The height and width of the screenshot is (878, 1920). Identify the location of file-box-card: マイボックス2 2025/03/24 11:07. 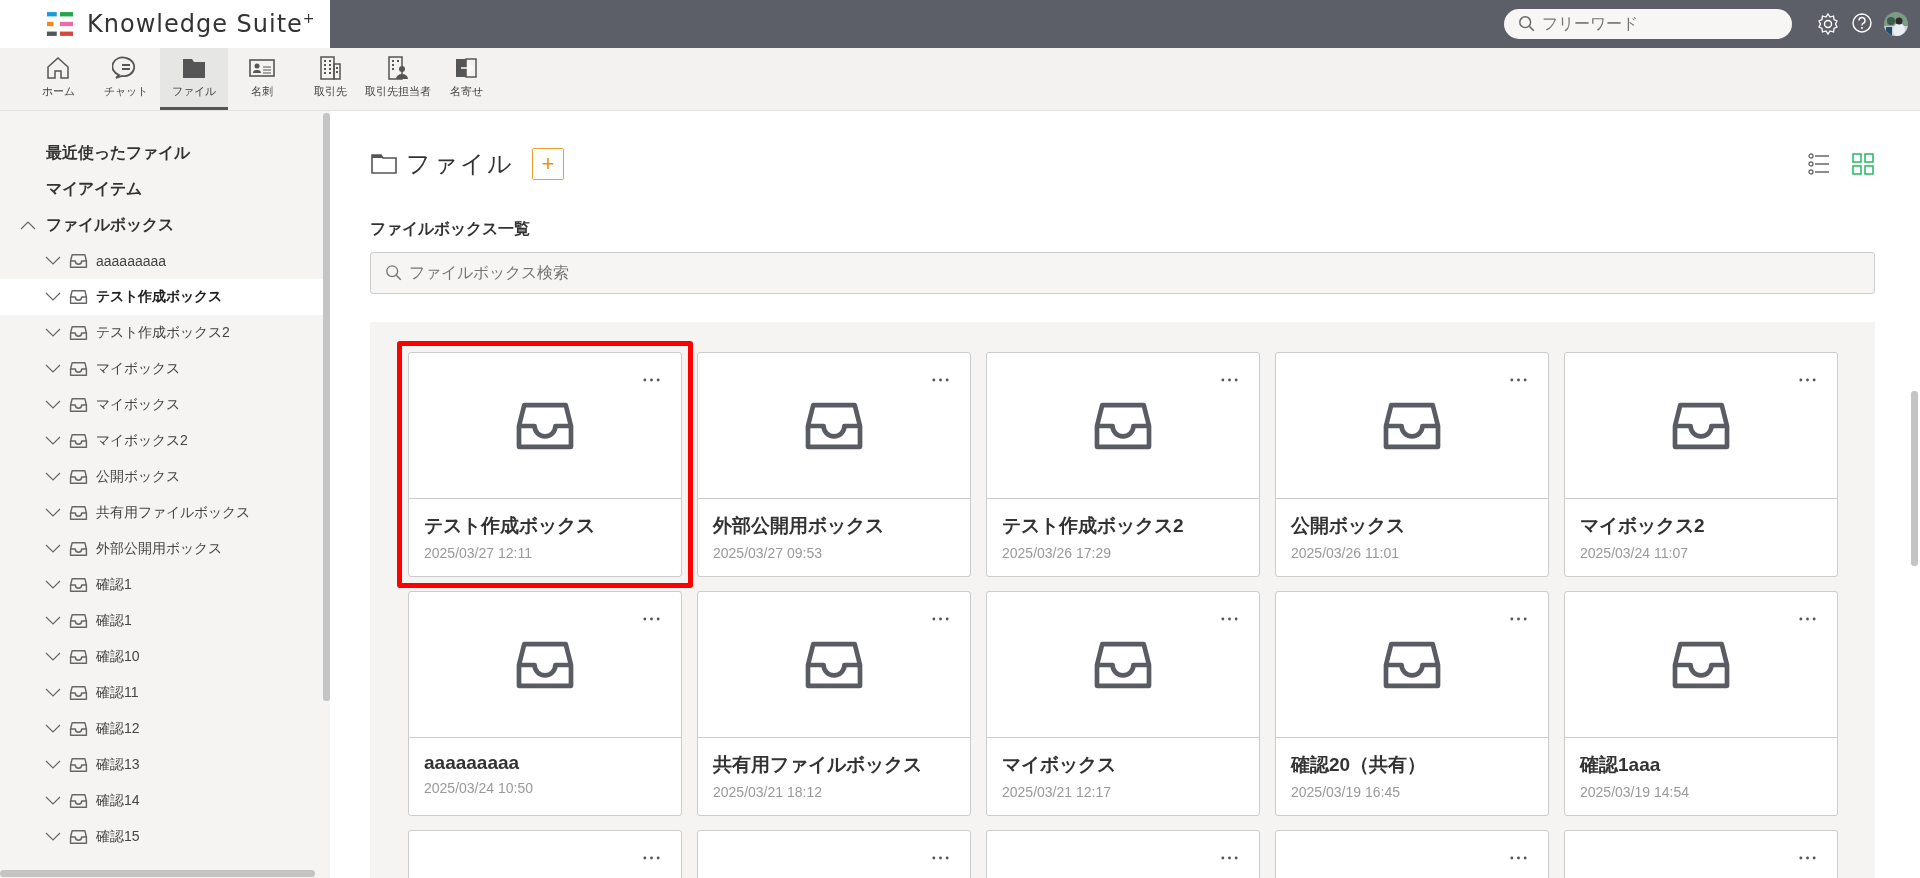
(1701, 464).